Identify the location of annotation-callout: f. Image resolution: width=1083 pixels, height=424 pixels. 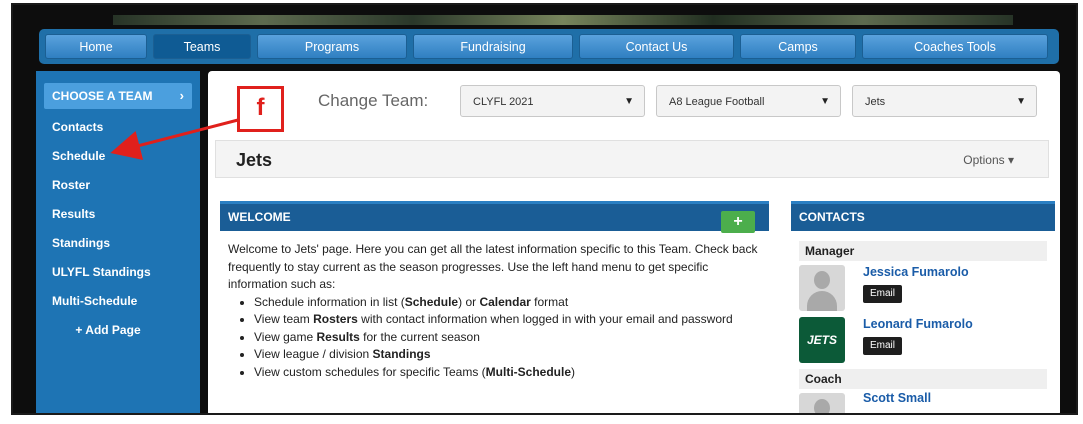
(260, 109).